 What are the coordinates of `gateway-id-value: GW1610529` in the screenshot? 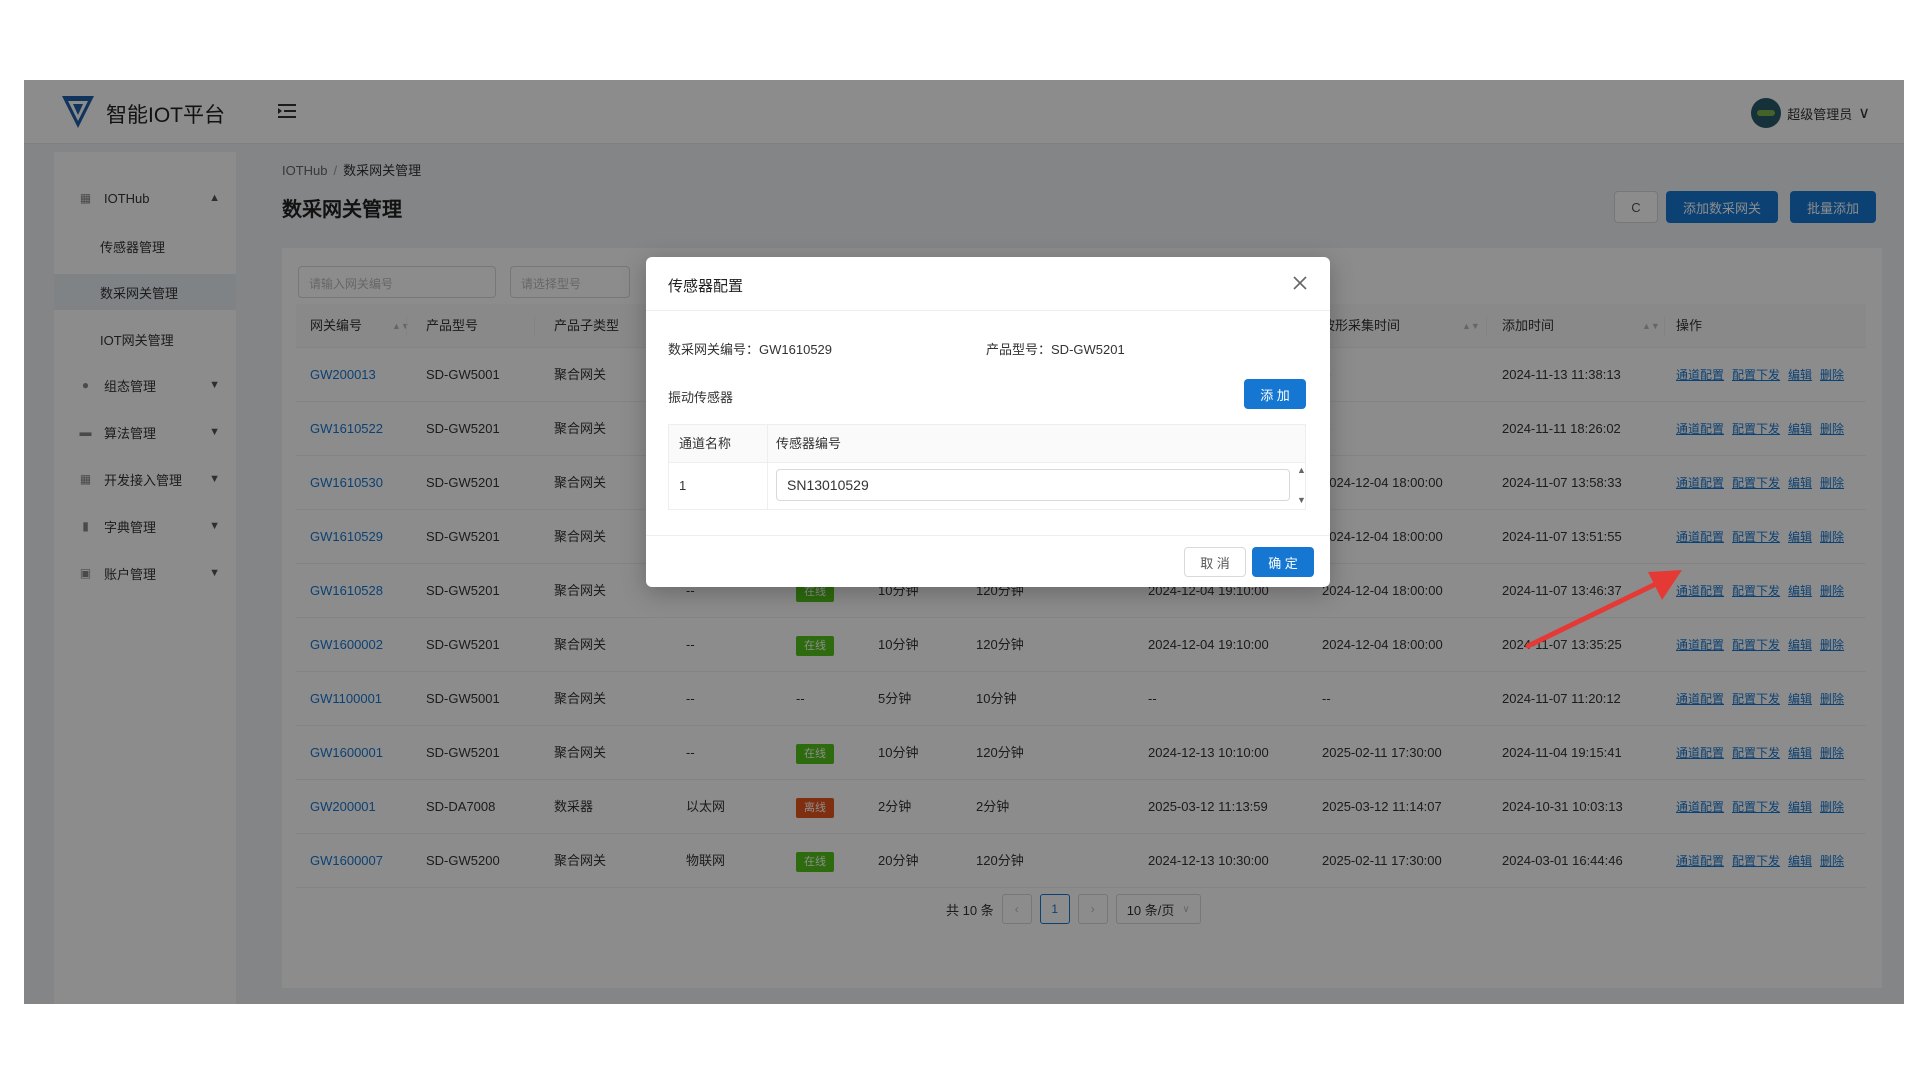 It's located at (796, 349).